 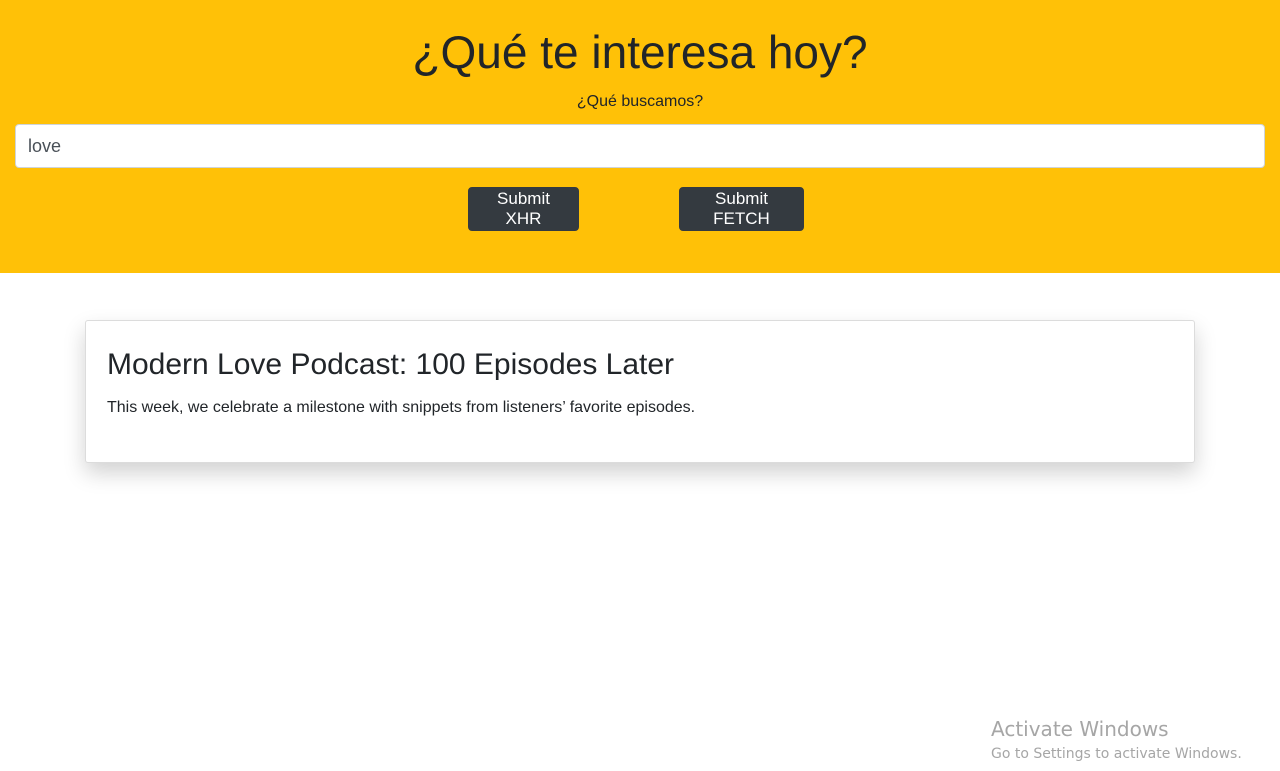 I want to click on submit-fetch-button: Submit FETCH, so click(x=741, y=209).